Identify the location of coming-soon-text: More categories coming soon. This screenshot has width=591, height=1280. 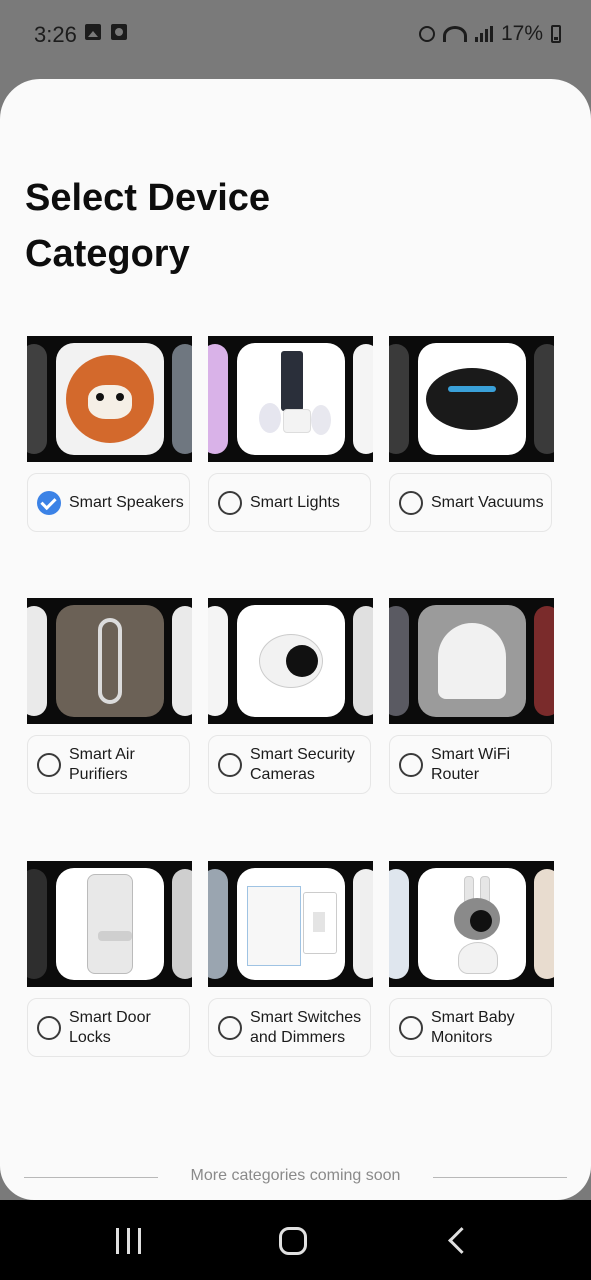
(295, 1175).